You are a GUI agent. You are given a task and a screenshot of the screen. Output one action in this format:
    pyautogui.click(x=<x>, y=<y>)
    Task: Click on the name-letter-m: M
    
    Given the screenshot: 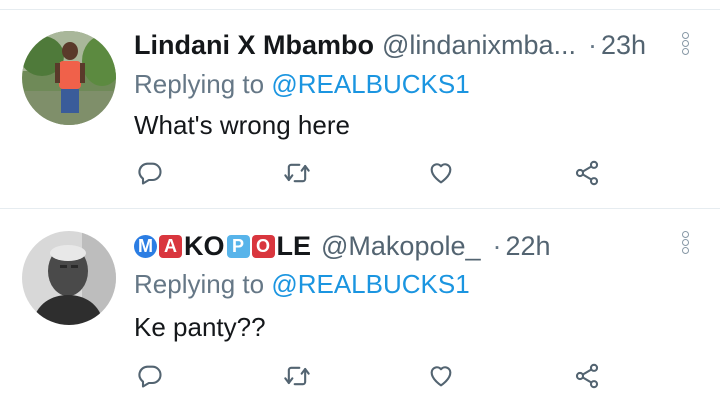 What is the action you would take?
    pyautogui.click(x=145, y=246)
    